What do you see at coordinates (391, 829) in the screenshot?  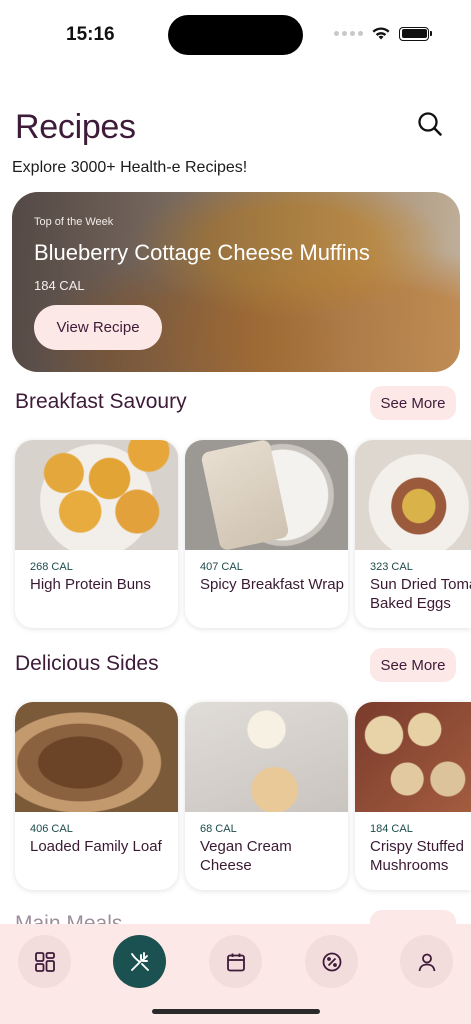 I see `recipe-calories: 184 CAL` at bounding box center [391, 829].